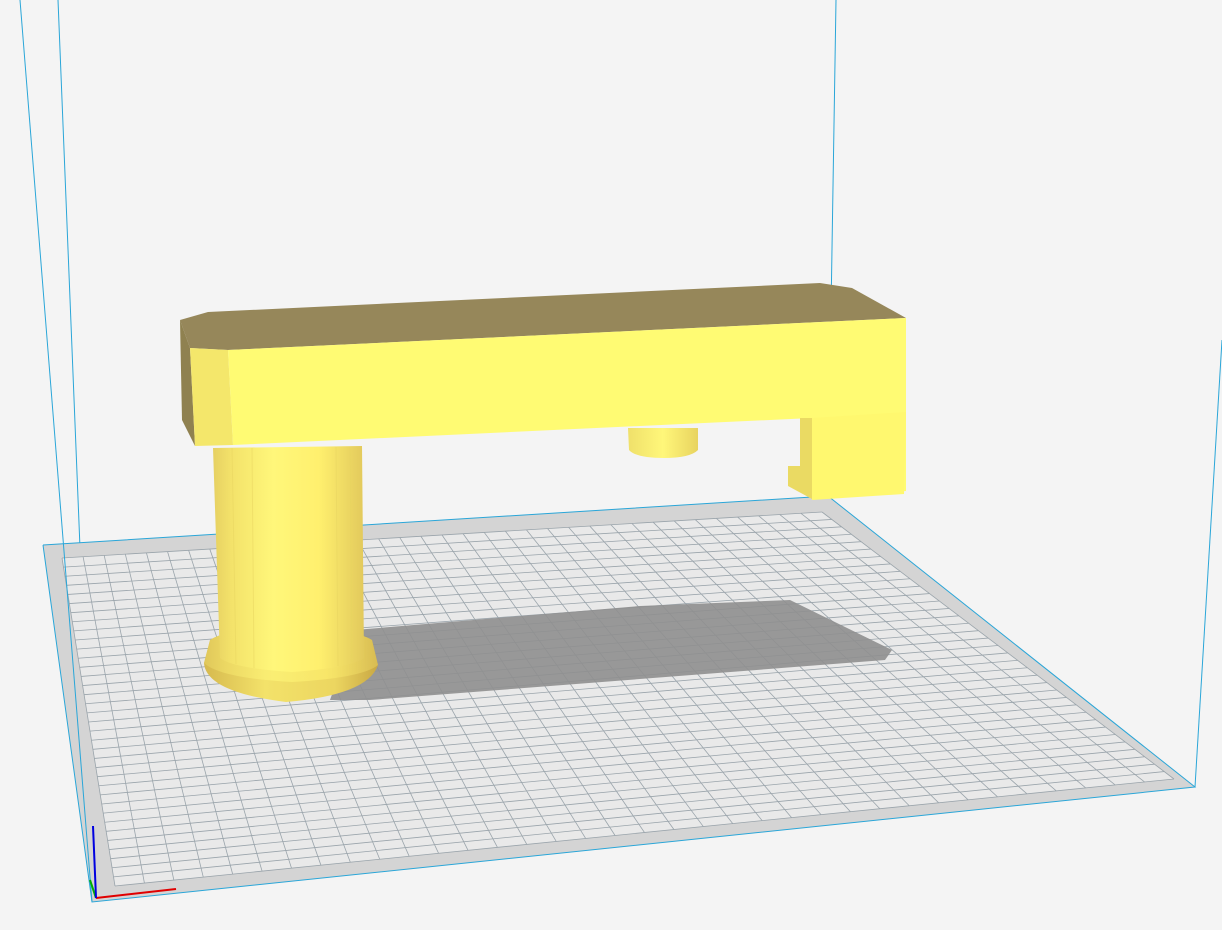  Describe the element at coordinates (69, 274) in the screenshot. I see `build-volume-edge-back-left` at that location.